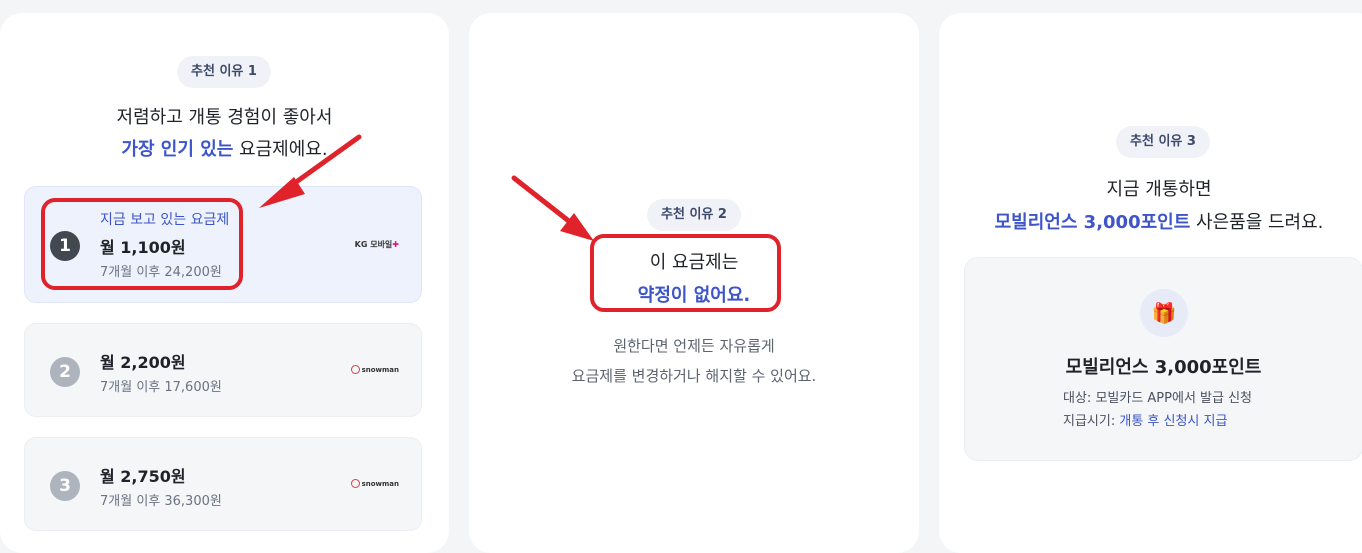  Describe the element at coordinates (143, 362) in the screenshot. I see `plan-price: 월 2,200원` at that location.